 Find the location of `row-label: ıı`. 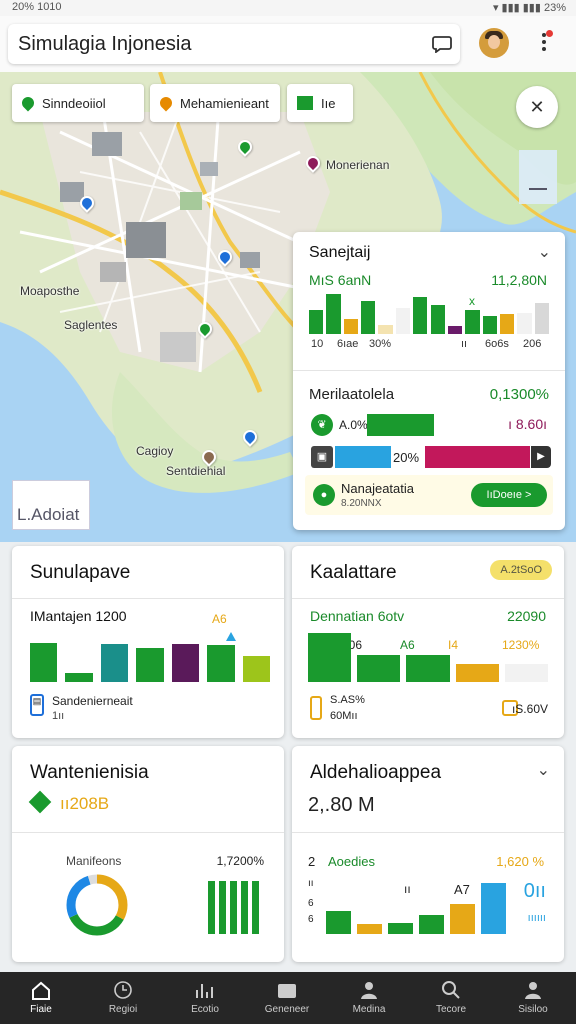

row-label: ıı is located at coordinates (311, 883).